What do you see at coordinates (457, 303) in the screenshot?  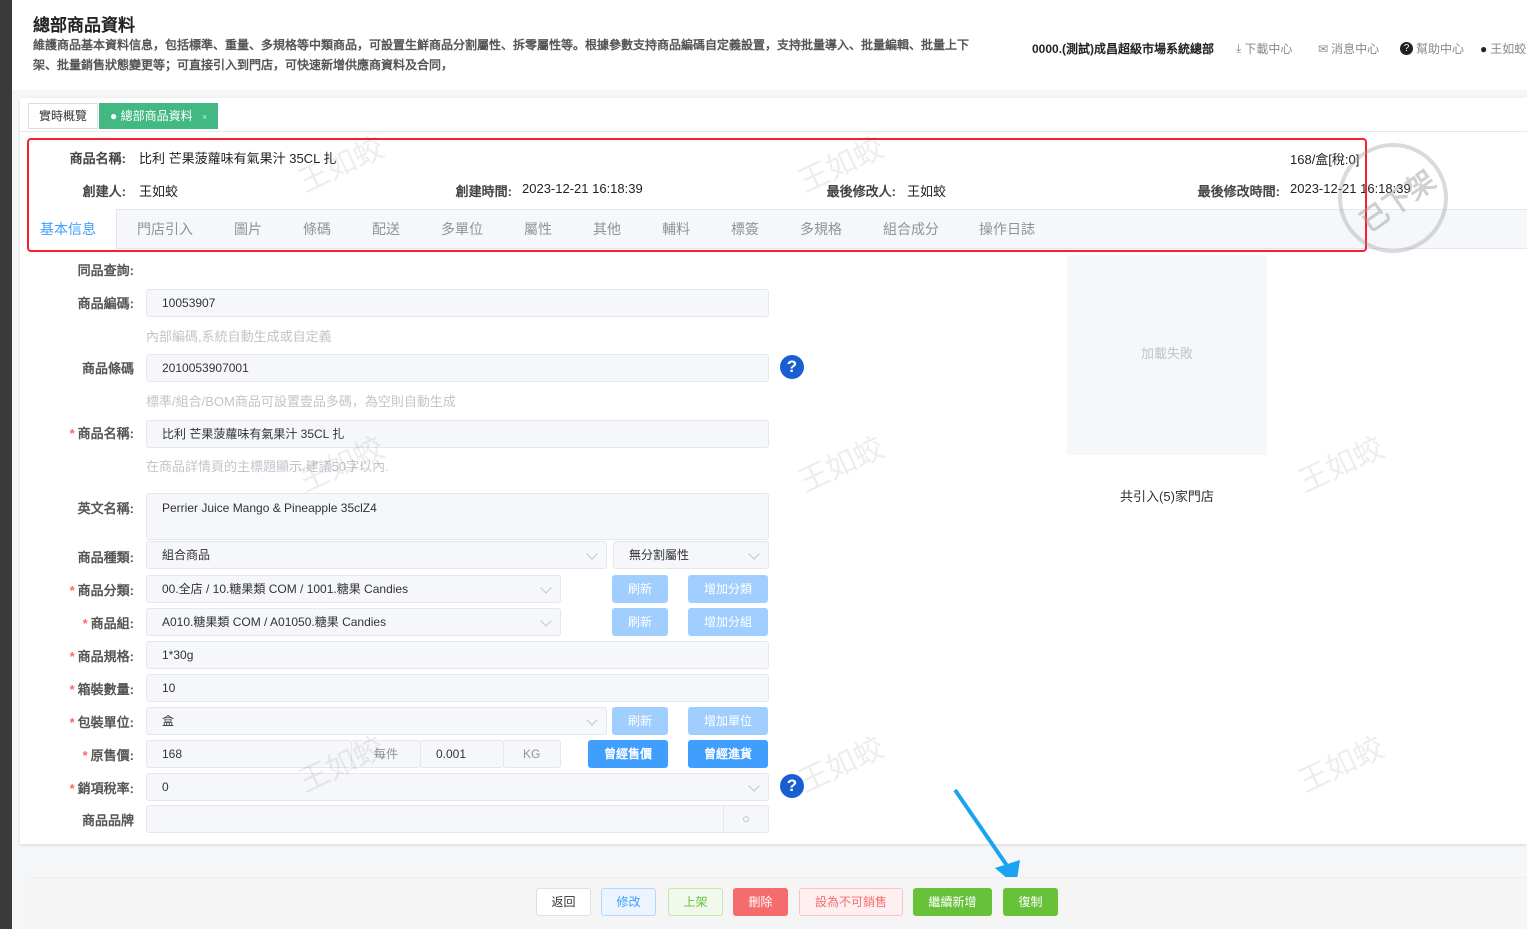 I see `product-code-input: 10053907` at bounding box center [457, 303].